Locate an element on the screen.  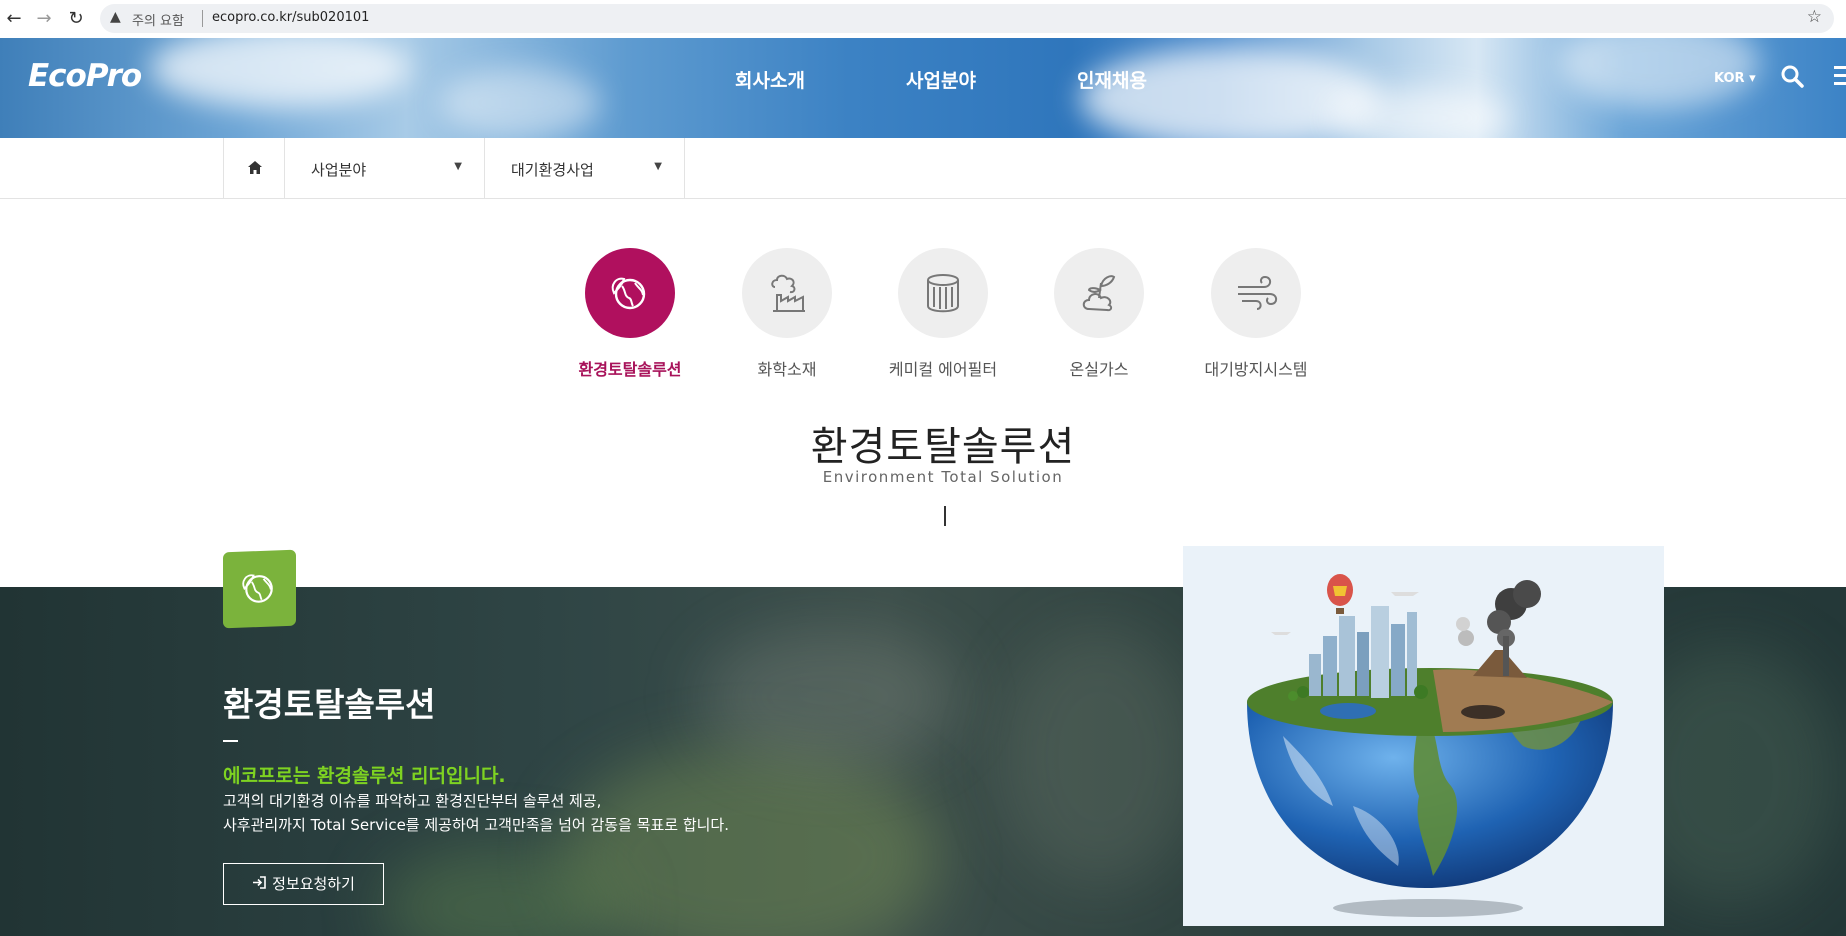
home-button is located at coordinates (254, 168).